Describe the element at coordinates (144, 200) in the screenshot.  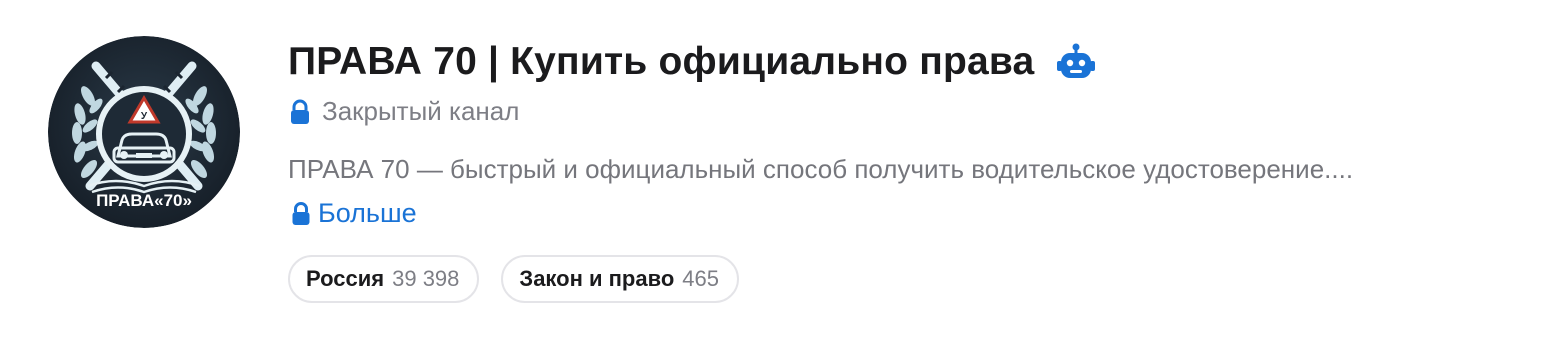
I see `avatar-badge-text: ПРАВА«70»` at that location.